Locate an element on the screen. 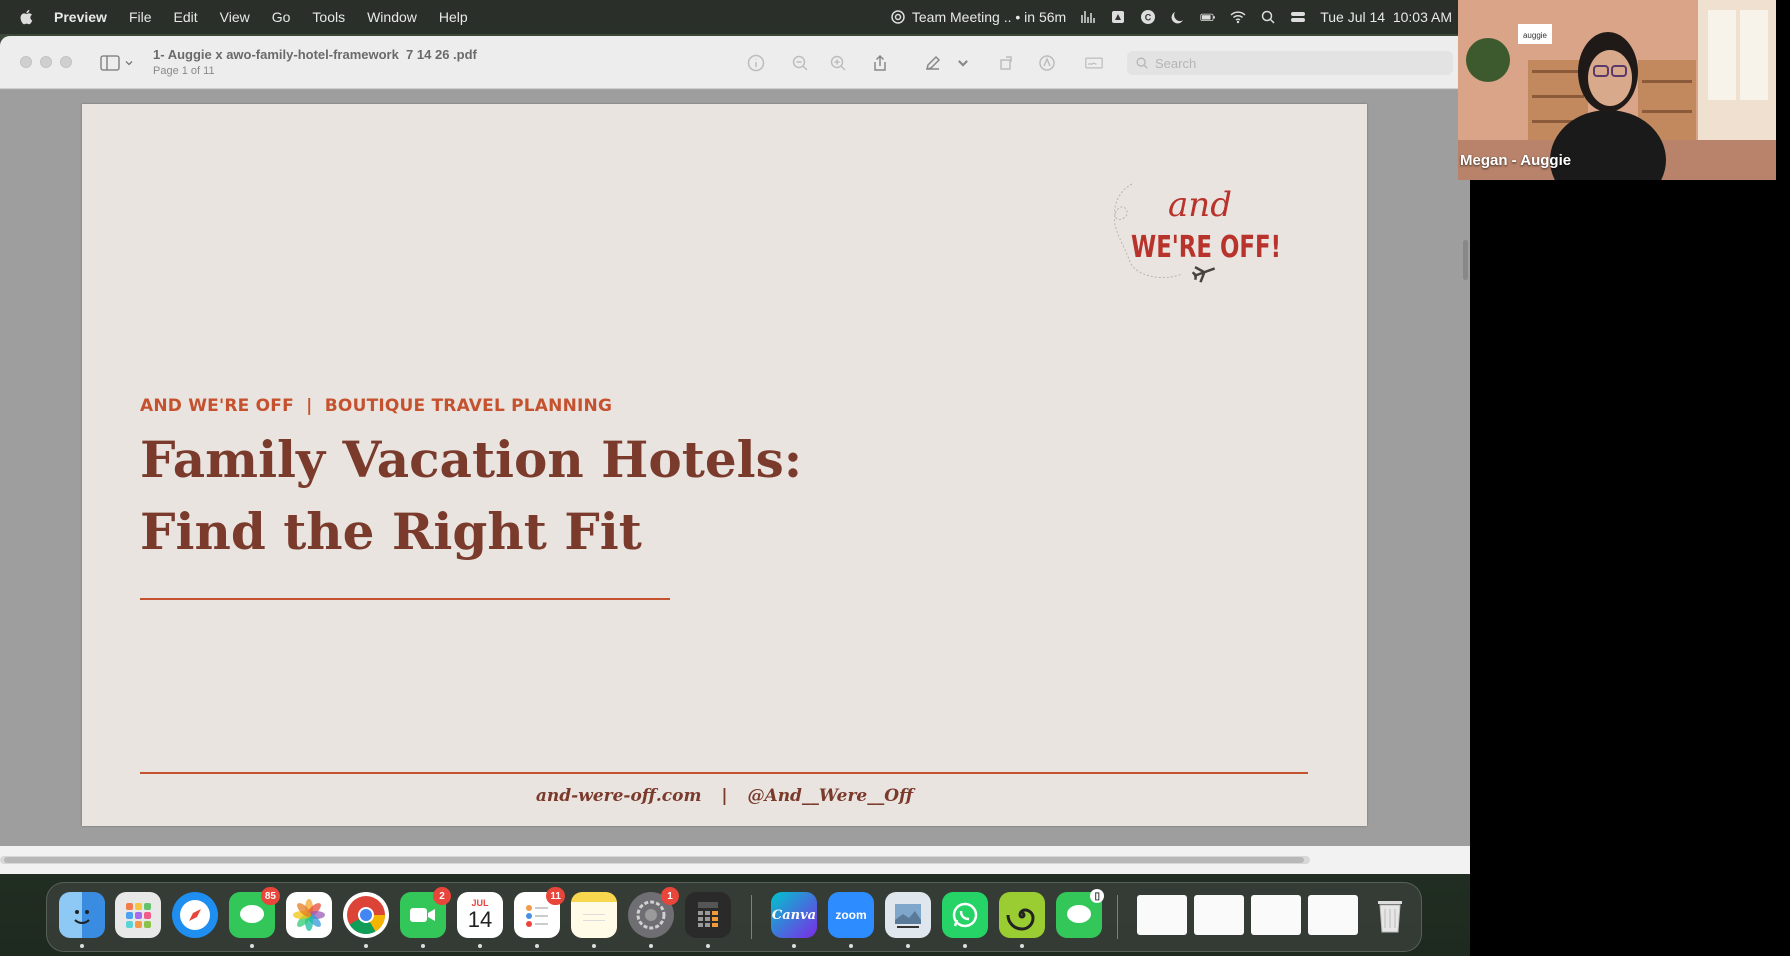  preview-running-indicator is located at coordinates (908, 946).